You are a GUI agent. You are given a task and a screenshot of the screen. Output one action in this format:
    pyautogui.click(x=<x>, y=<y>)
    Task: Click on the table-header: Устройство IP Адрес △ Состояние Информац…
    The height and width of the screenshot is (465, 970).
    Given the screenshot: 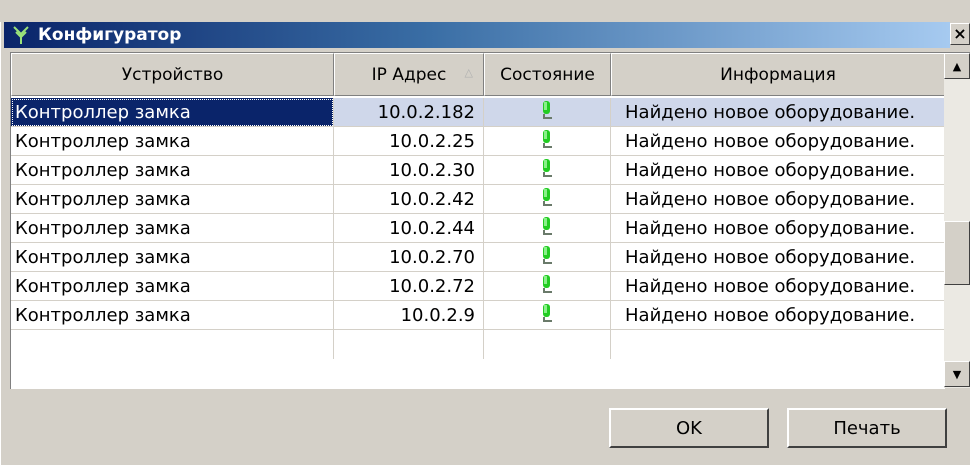 What is the action you would take?
    pyautogui.click(x=478, y=74)
    